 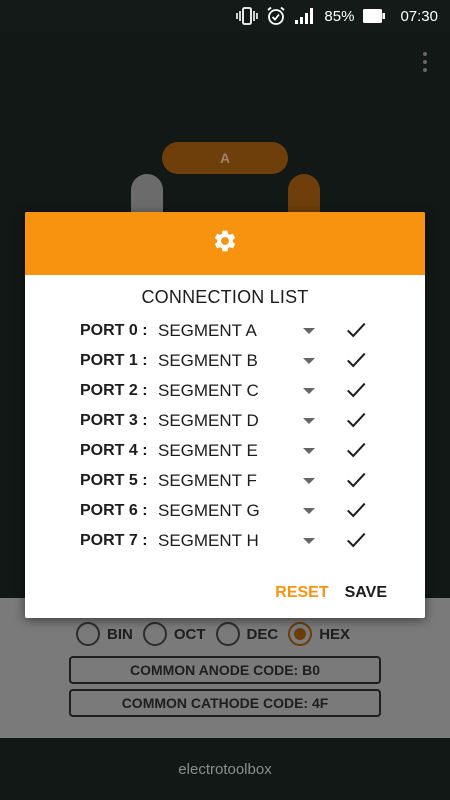 What do you see at coordinates (419, 16) in the screenshot?
I see `clock: 07:30` at bounding box center [419, 16].